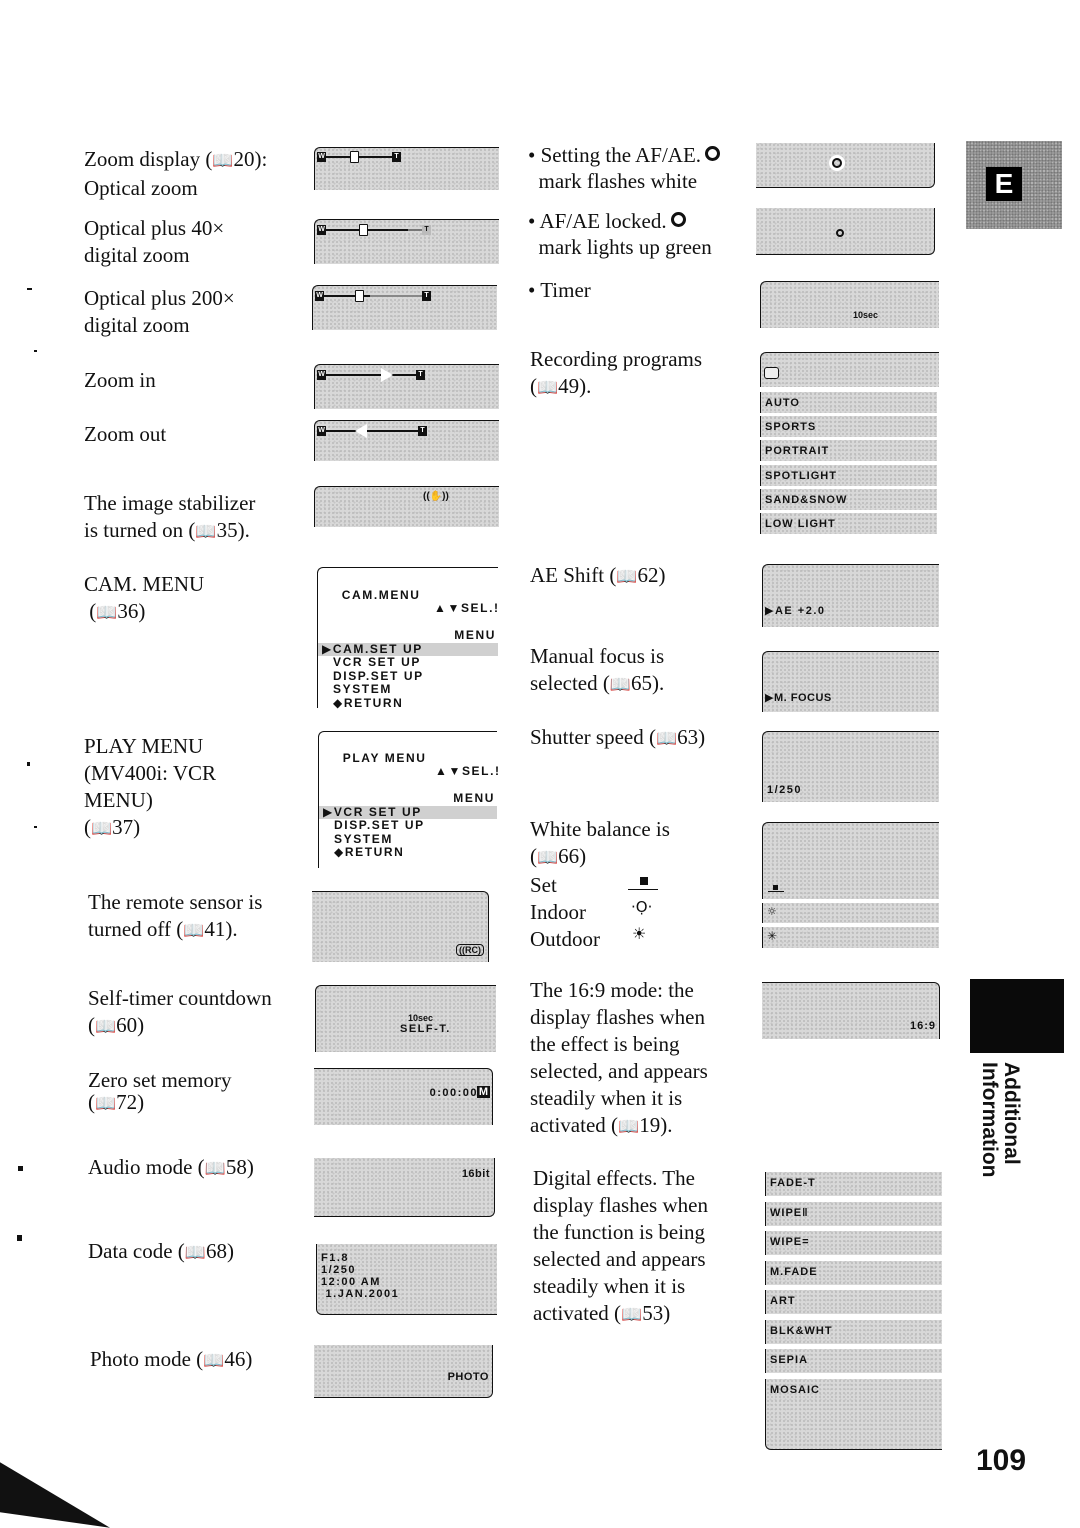  I want to click on cam-menu-label: CAM. MENU (📖36), so click(144, 599).